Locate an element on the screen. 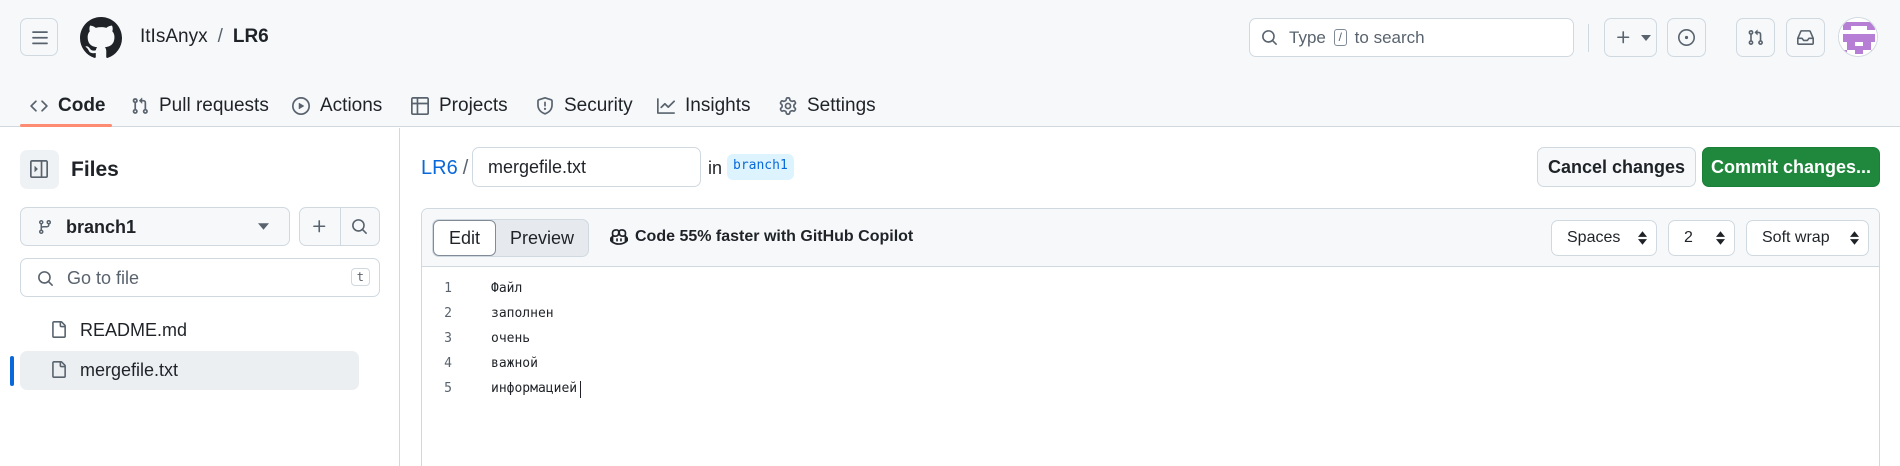  indent-mode-select: Spaces is located at coordinates (1604, 238).